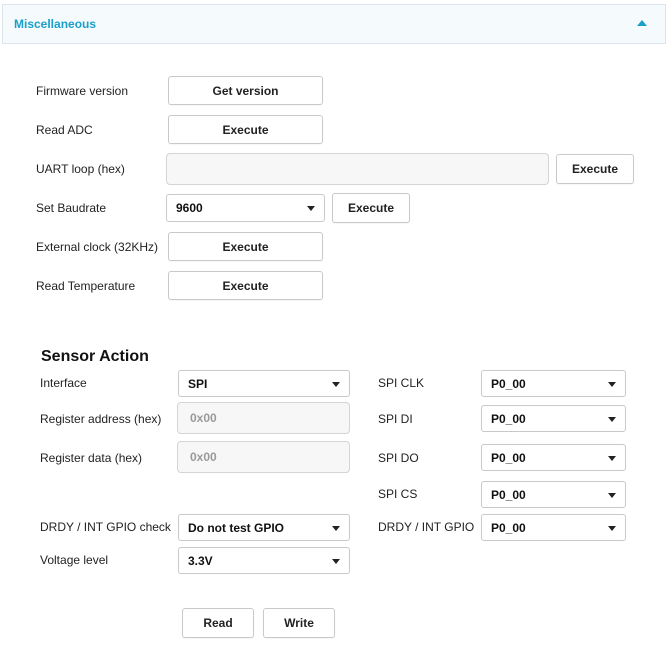 This screenshot has height=657, width=670. What do you see at coordinates (55, 24) in the screenshot?
I see `panel-title: Miscellaneous` at bounding box center [55, 24].